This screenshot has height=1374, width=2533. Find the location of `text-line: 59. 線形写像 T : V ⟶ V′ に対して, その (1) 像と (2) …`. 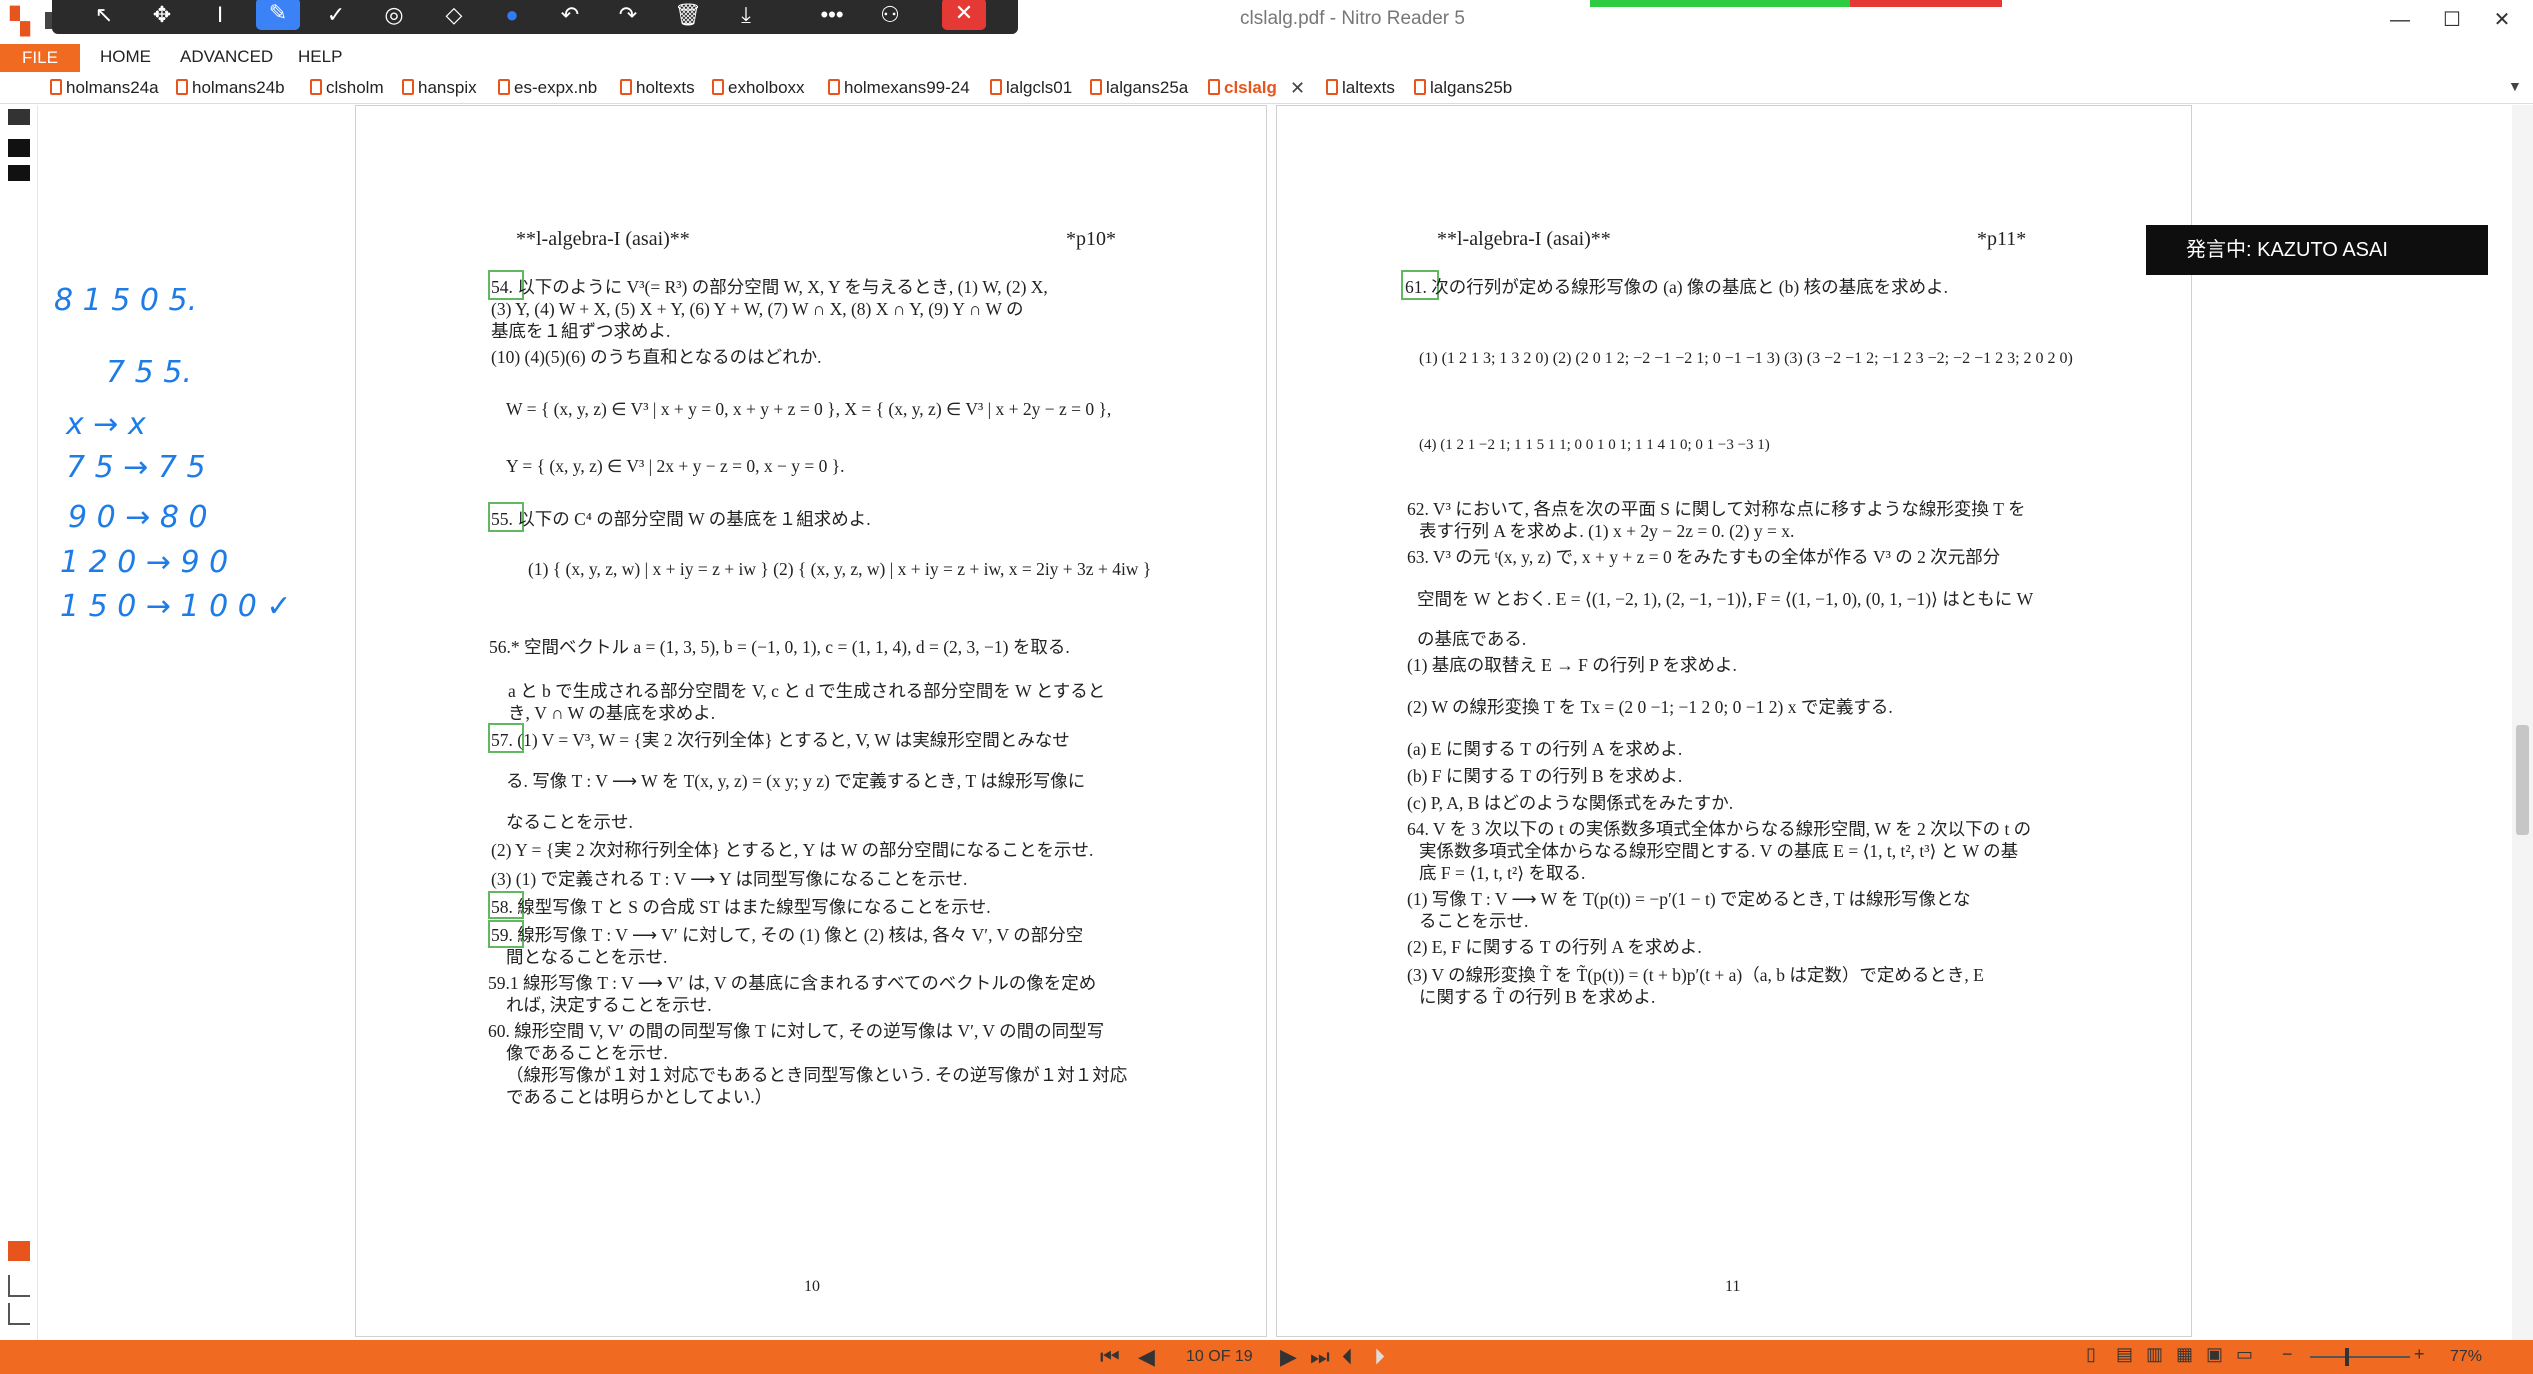

text-line: 59. 線形写像 T : V ⟶ V′ に対して, その (1) 像と (2) … is located at coordinates (787, 935).